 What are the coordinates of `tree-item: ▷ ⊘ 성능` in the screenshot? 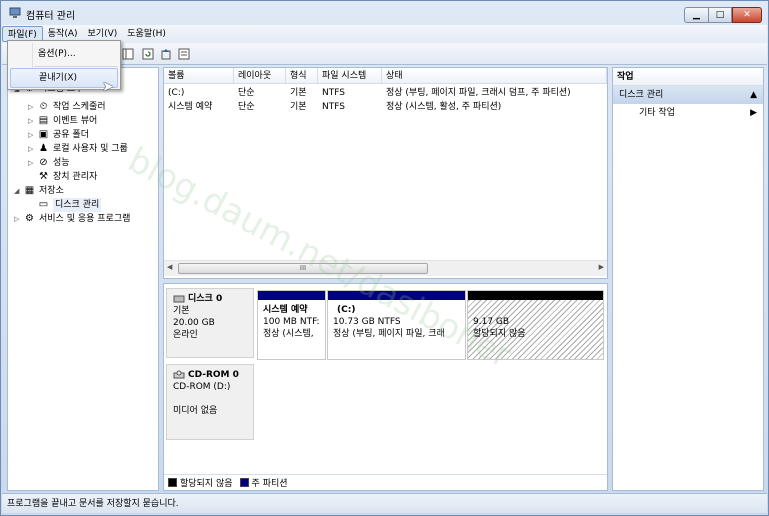 It's located at (49, 163).